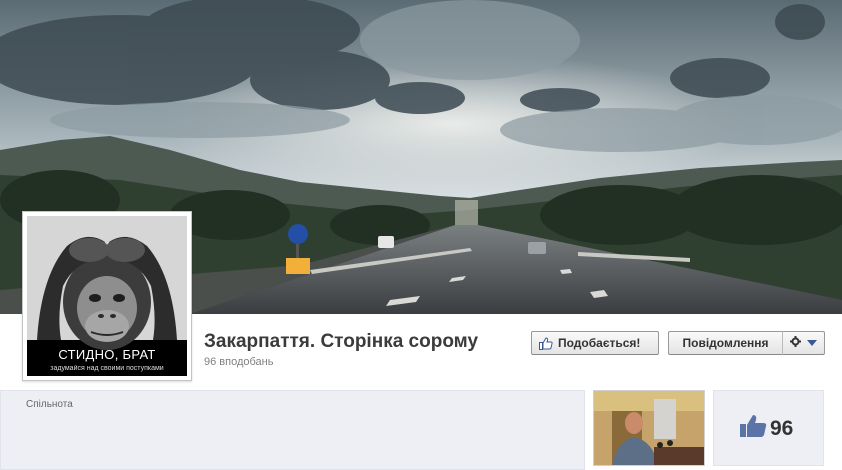 The height and width of the screenshot is (470, 842). I want to click on profile-subcaption: задумайся над своими поступками, so click(107, 368).